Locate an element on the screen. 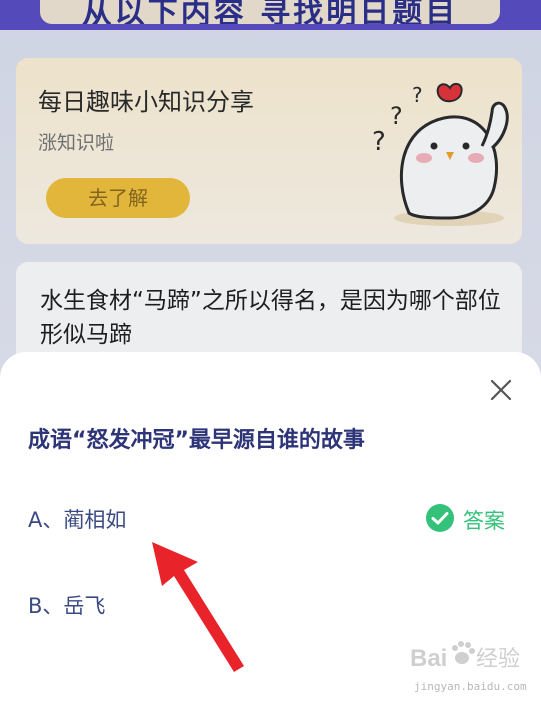 Image resolution: width=541 pixels, height=701 pixels. svg-text: Bai is located at coordinates (428, 658).